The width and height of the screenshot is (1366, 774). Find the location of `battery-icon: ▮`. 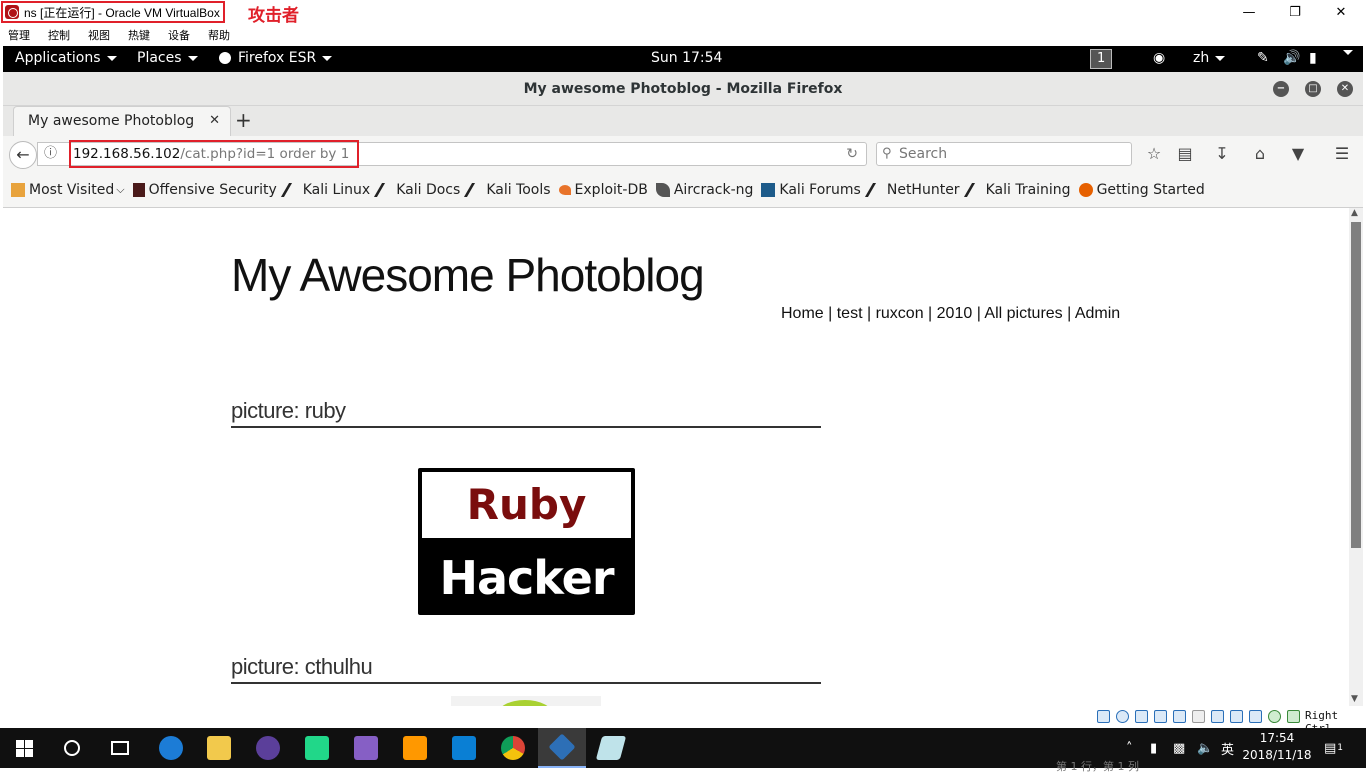

battery-icon: ▮ is located at coordinates (1313, 58).